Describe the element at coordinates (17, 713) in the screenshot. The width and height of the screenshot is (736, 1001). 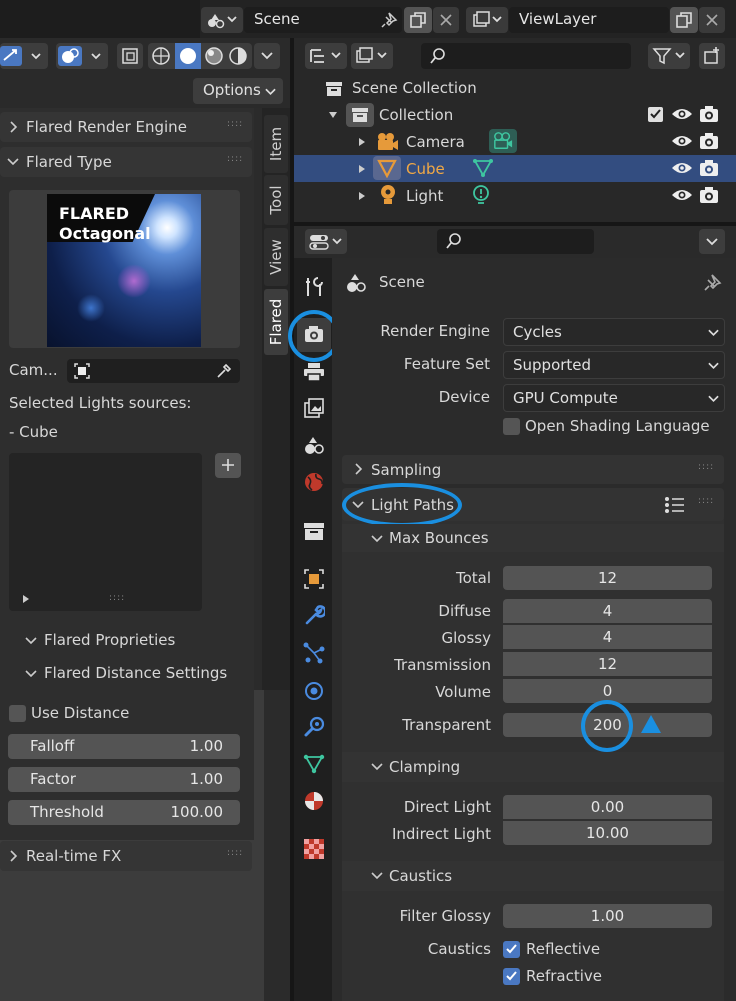
I see `use-distance-checkbox` at that location.